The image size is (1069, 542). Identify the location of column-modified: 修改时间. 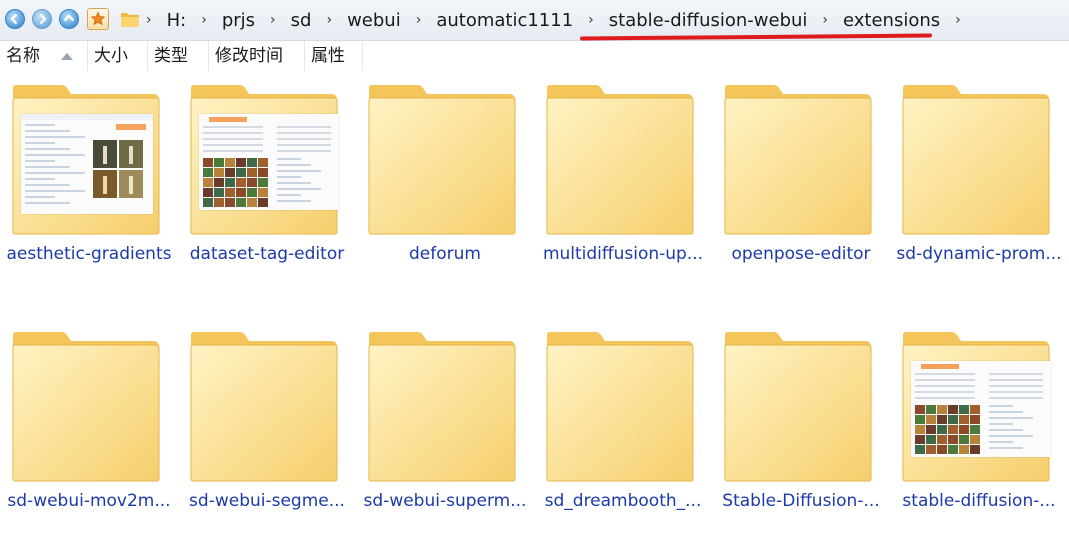
(257, 56).